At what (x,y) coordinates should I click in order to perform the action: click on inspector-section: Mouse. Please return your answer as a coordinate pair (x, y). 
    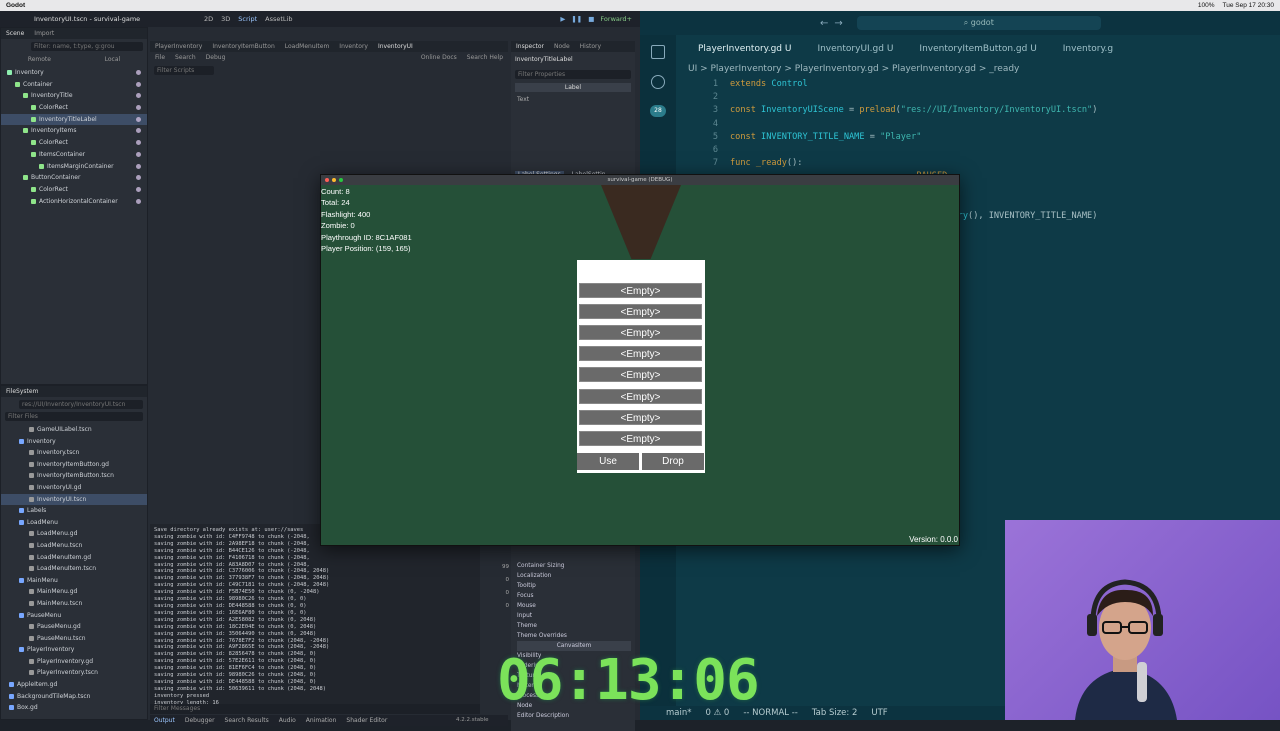
    Looking at the image, I should click on (574, 606).